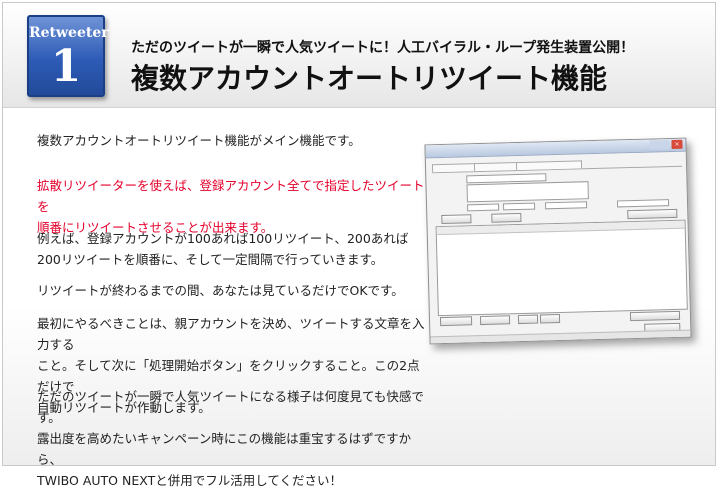 This screenshot has width=720, height=491. I want to click on window-minmax-buttons, so click(659, 145).